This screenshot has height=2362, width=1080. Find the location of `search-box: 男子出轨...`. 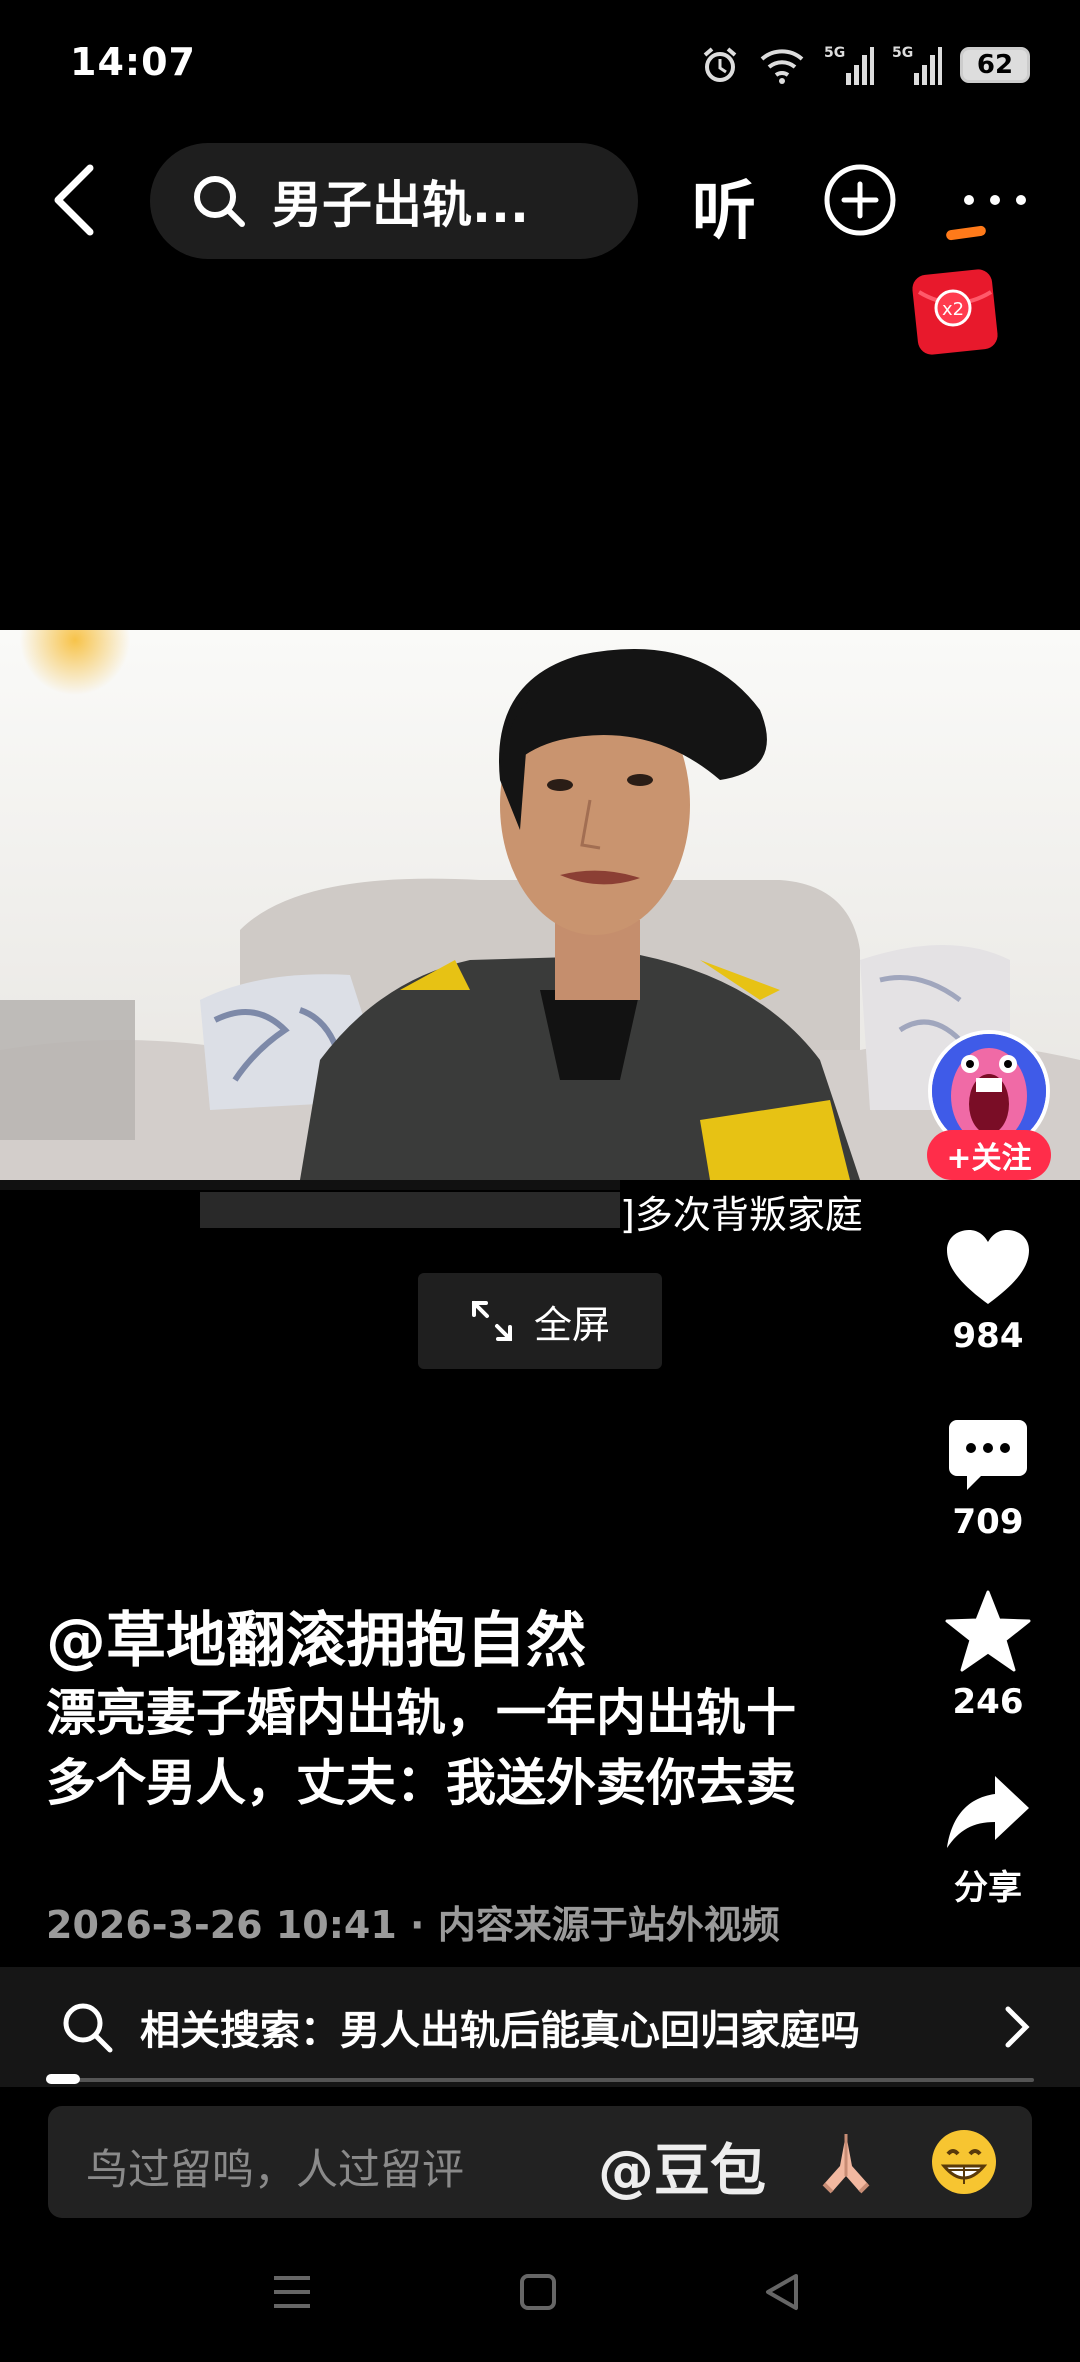

search-box: 男子出轨... is located at coordinates (394, 201).